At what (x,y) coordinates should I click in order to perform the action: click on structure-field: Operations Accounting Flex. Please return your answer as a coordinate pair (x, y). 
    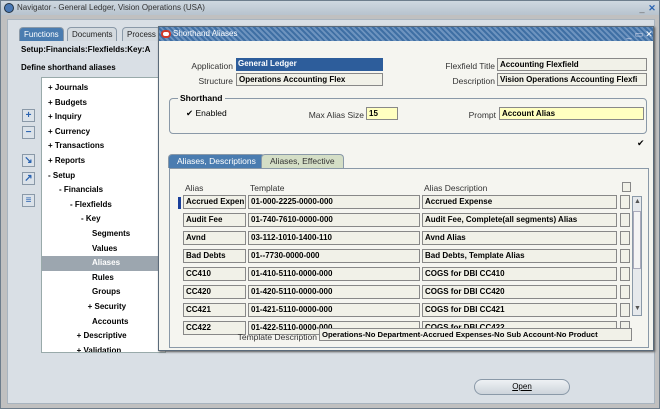
    Looking at the image, I should click on (309, 79).